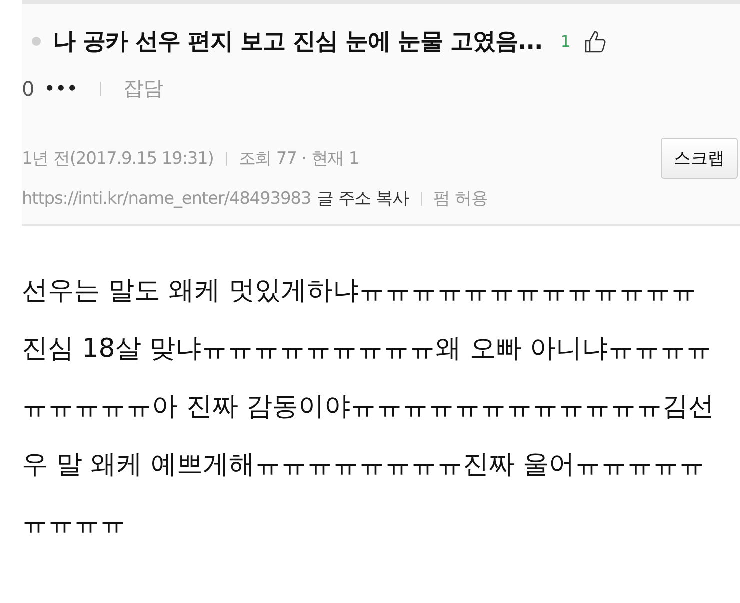 This screenshot has height=603, width=740. I want to click on like-count: 1, so click(565, 41).